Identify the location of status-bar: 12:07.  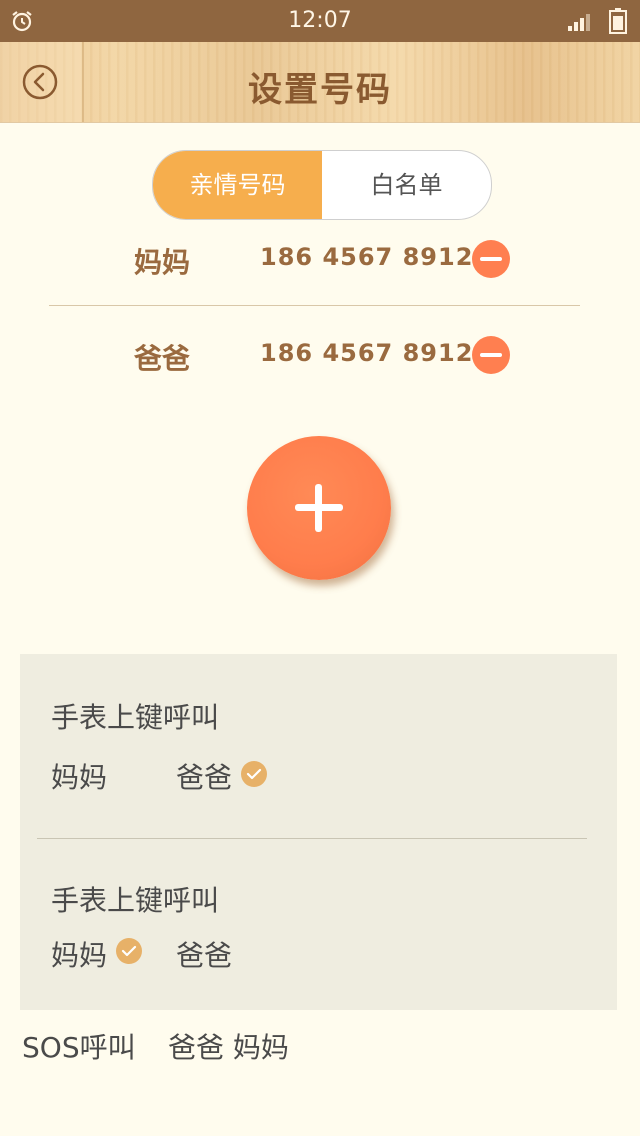
(320, 21).